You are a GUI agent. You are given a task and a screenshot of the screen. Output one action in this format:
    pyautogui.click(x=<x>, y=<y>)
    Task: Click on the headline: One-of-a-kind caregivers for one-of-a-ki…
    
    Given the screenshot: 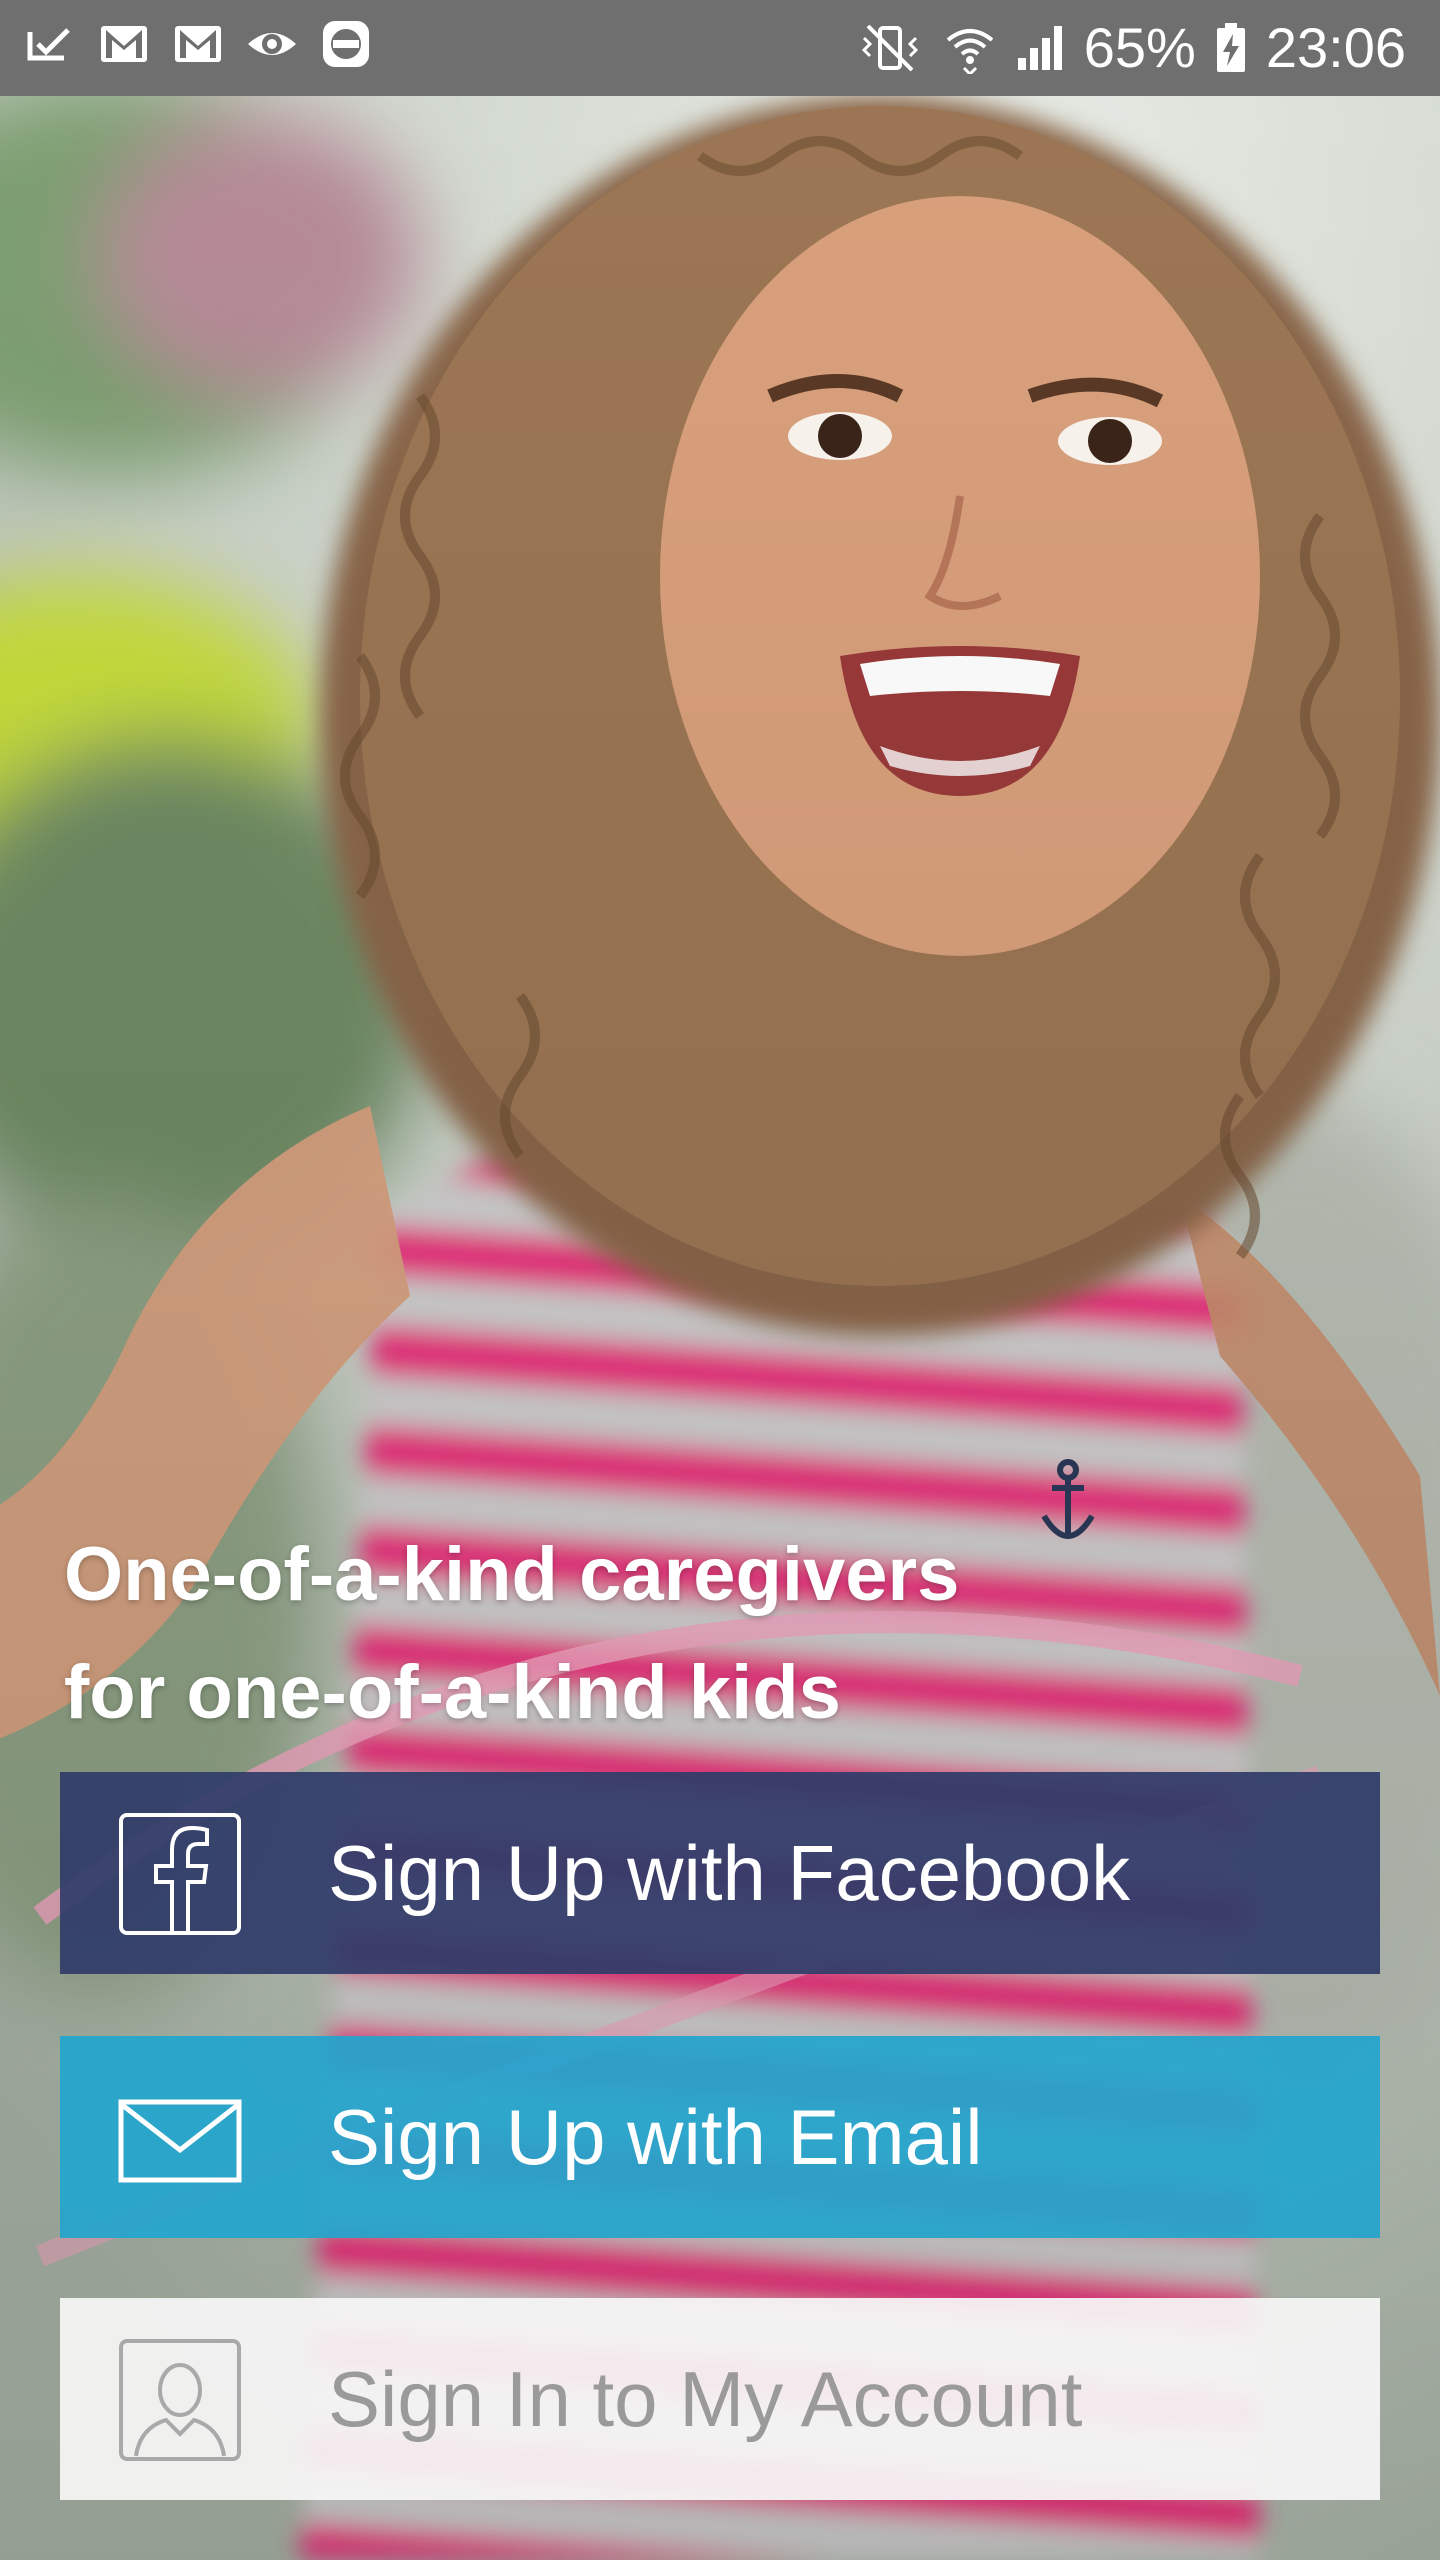 What is the action you would take?
    pyautogui.click(x=714, y=1634)
    